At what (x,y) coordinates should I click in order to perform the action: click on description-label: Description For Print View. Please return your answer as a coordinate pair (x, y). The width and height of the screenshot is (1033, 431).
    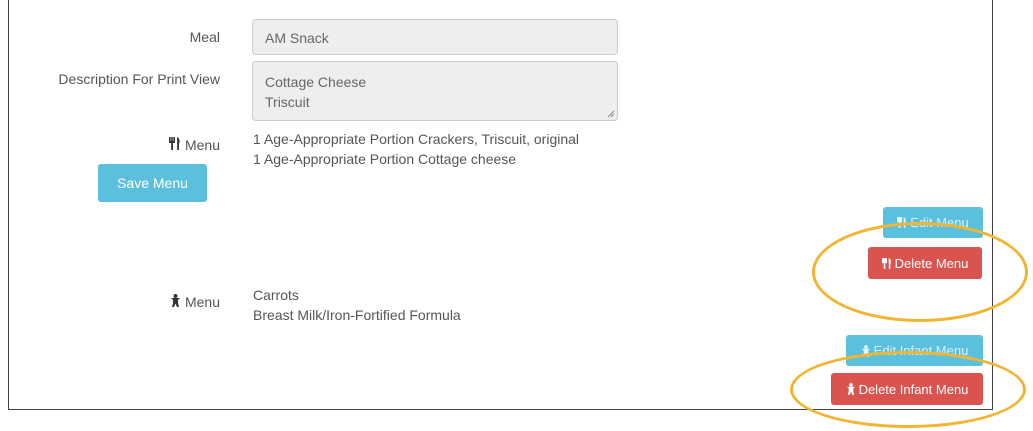
    Looking at the image, I should click on (139, 79).